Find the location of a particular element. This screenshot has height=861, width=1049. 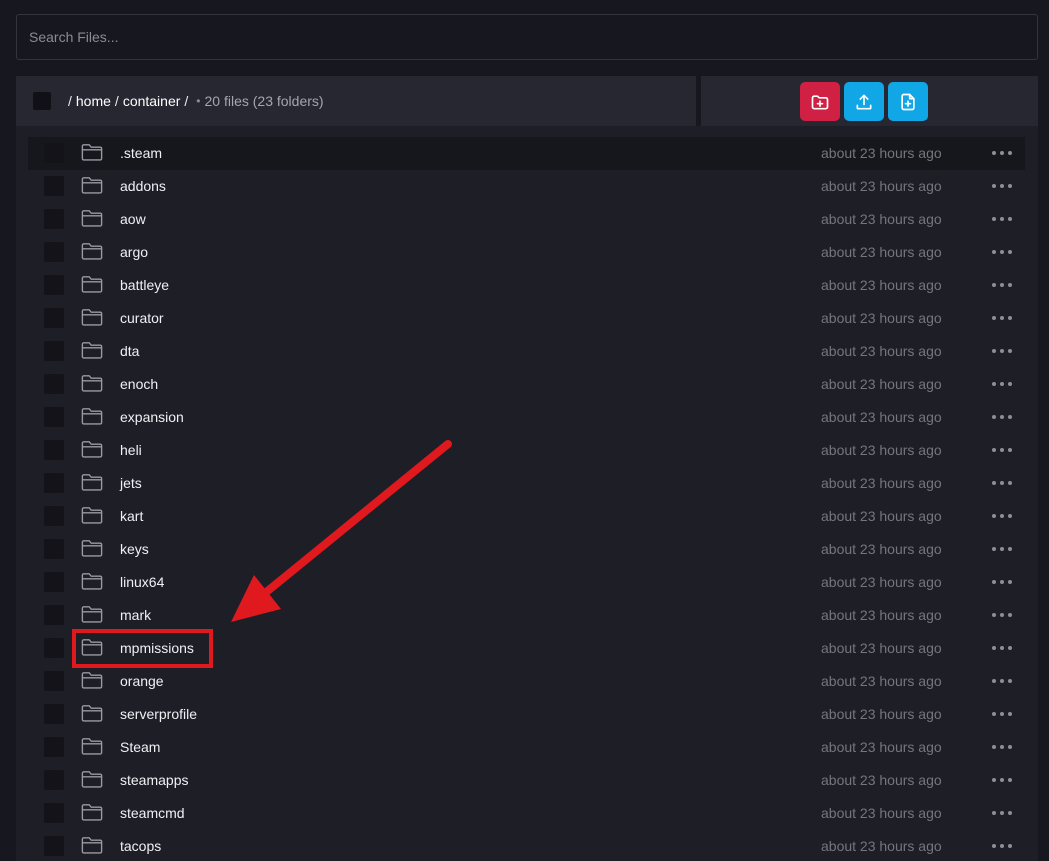

file-count: 20 files (23 folders) is located at coordinates (264, 101).